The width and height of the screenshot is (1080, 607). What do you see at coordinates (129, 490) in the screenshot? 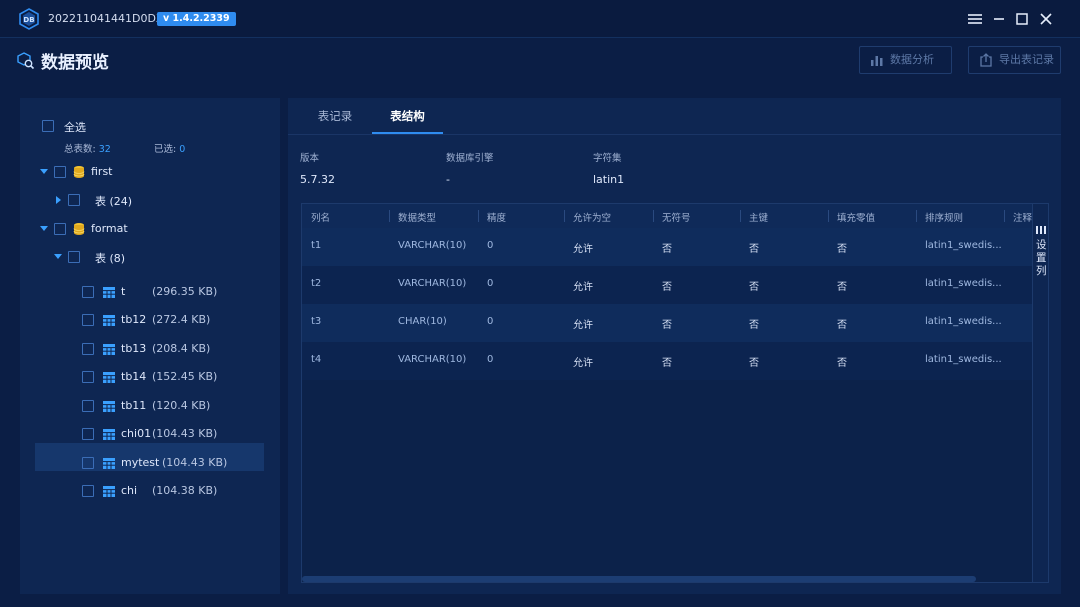
I see `table-name: chi` at bounding box center [129, 490].